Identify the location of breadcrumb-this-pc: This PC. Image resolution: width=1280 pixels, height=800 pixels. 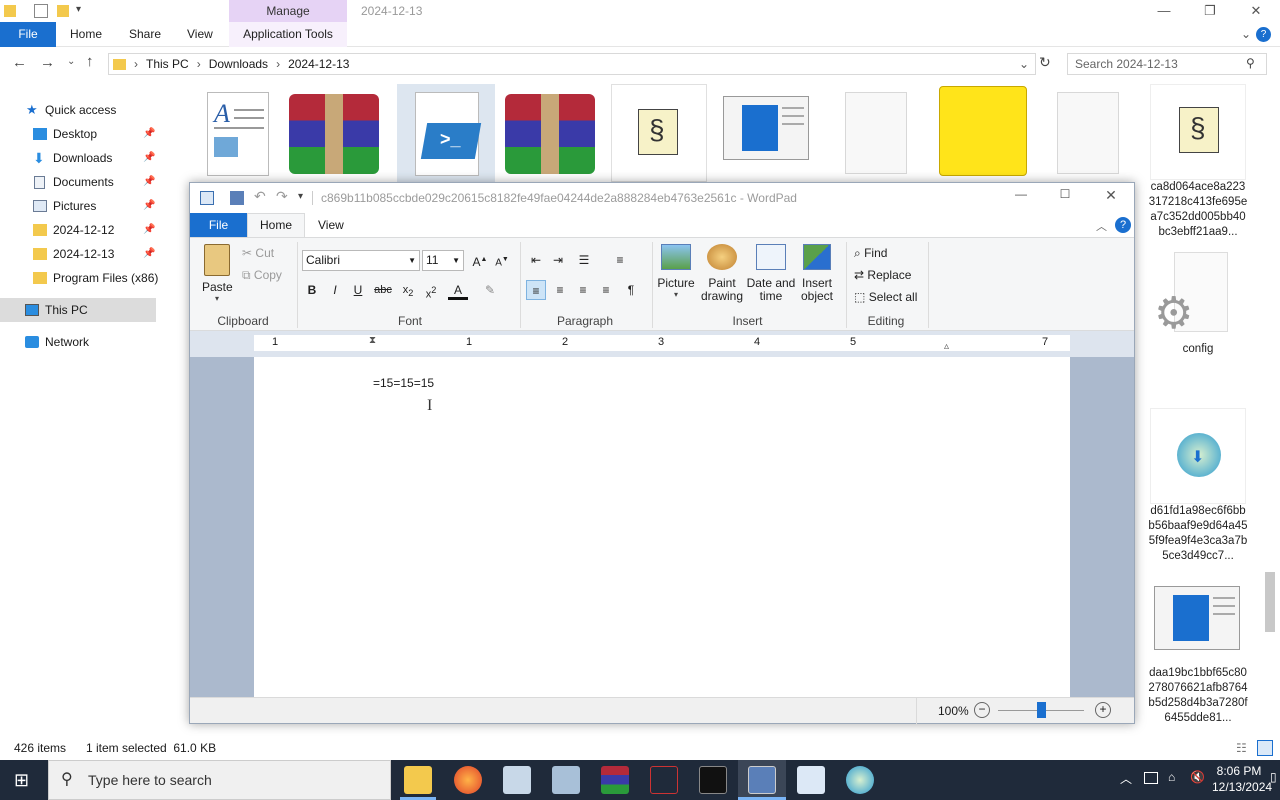
(167, 64).